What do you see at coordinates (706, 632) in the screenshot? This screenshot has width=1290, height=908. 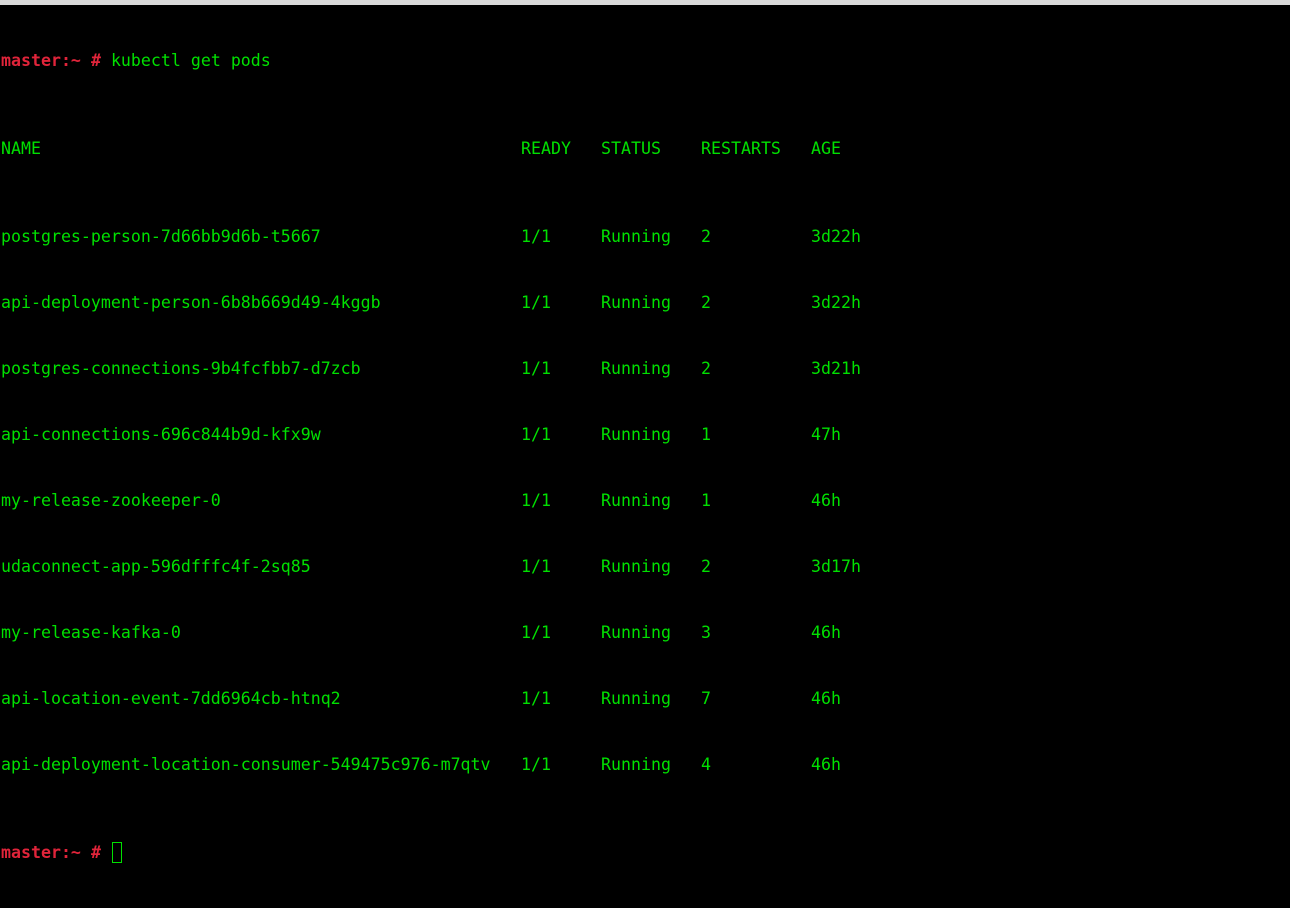 I see `pod-restarts: 3` at bounding box center [706, 632].